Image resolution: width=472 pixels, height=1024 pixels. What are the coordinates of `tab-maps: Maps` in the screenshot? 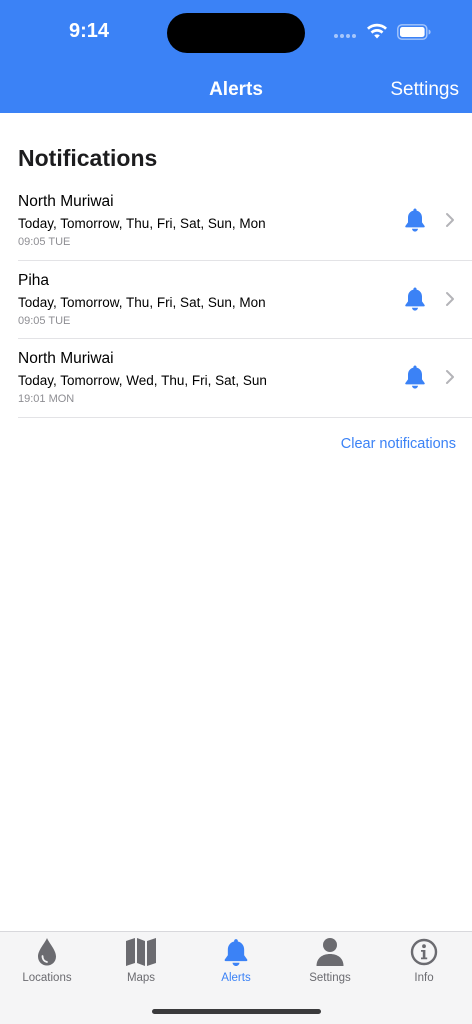 It's located at (141, 962).